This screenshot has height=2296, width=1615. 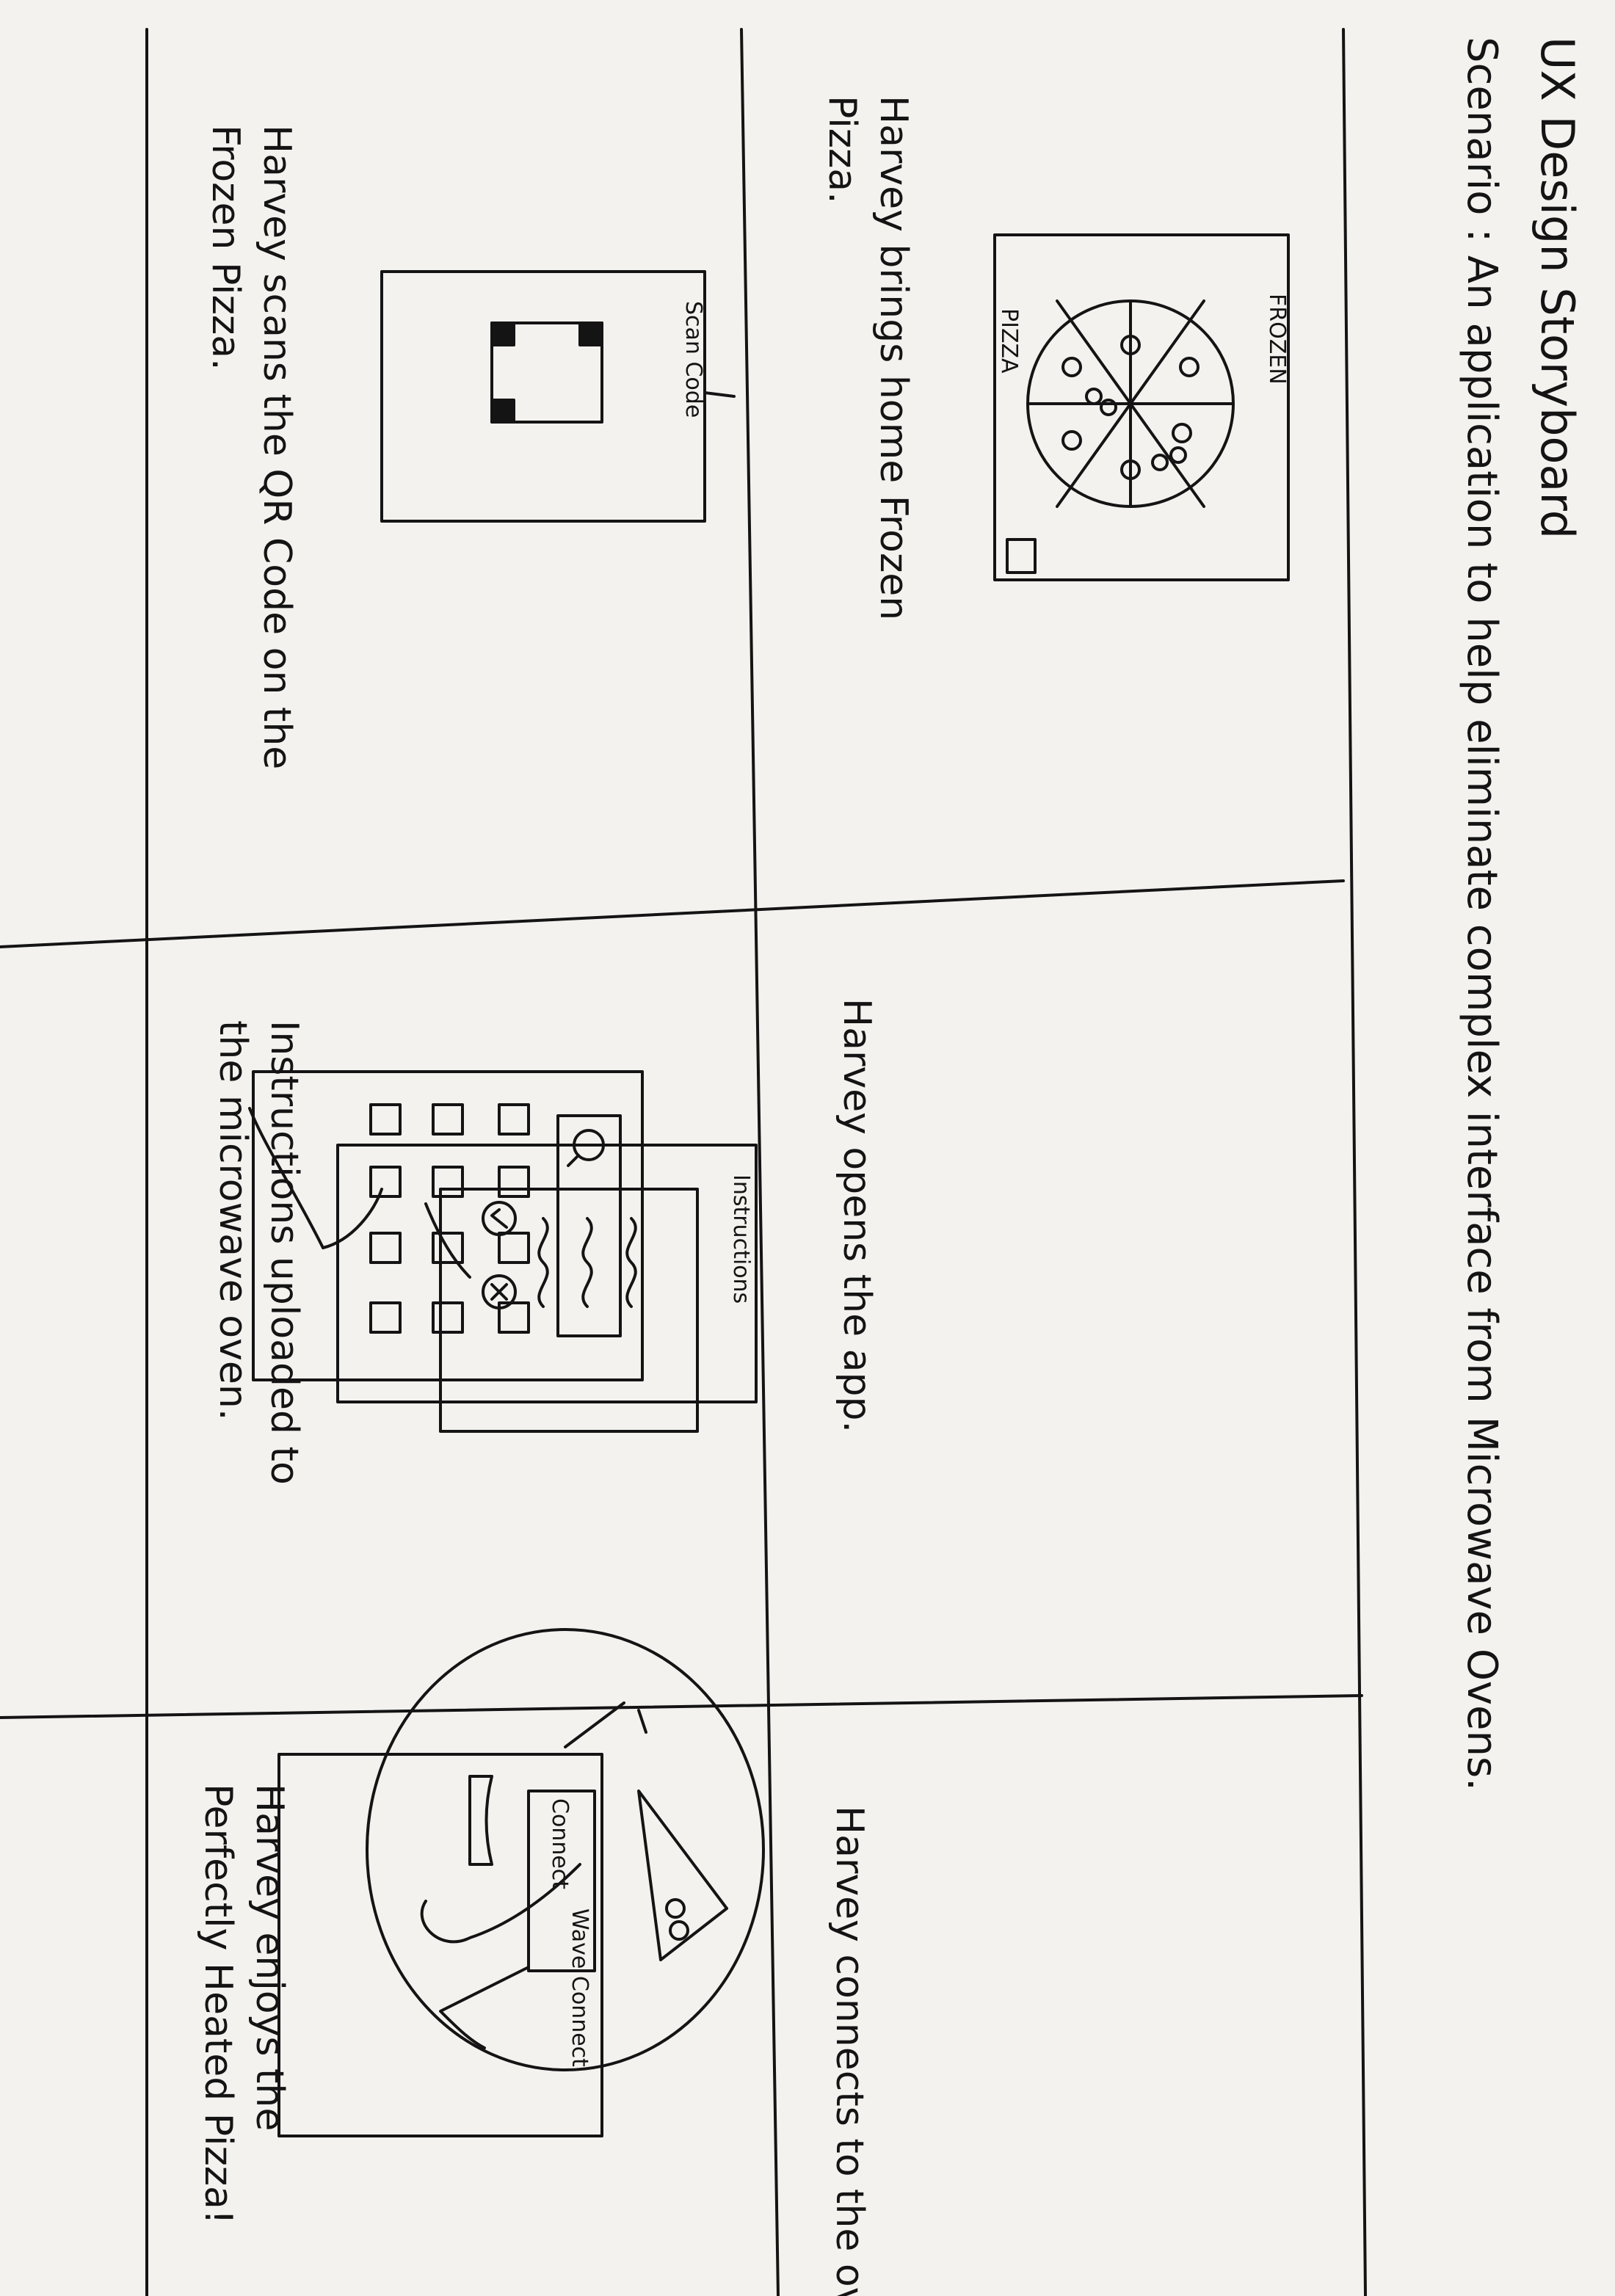 I want to click on panel-4-caption-line-2: Frozen Pizza., so click(x=225, y=248).